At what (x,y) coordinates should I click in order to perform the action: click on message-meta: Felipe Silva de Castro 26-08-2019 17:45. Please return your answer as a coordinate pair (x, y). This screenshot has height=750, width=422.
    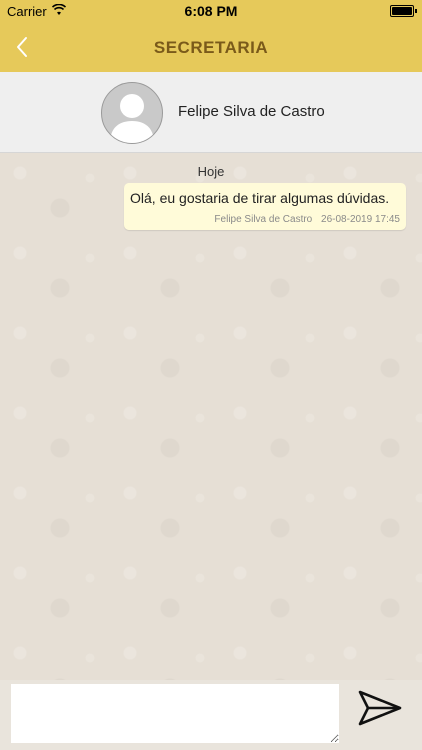
    Looking at the image, I should click on (307, 219).